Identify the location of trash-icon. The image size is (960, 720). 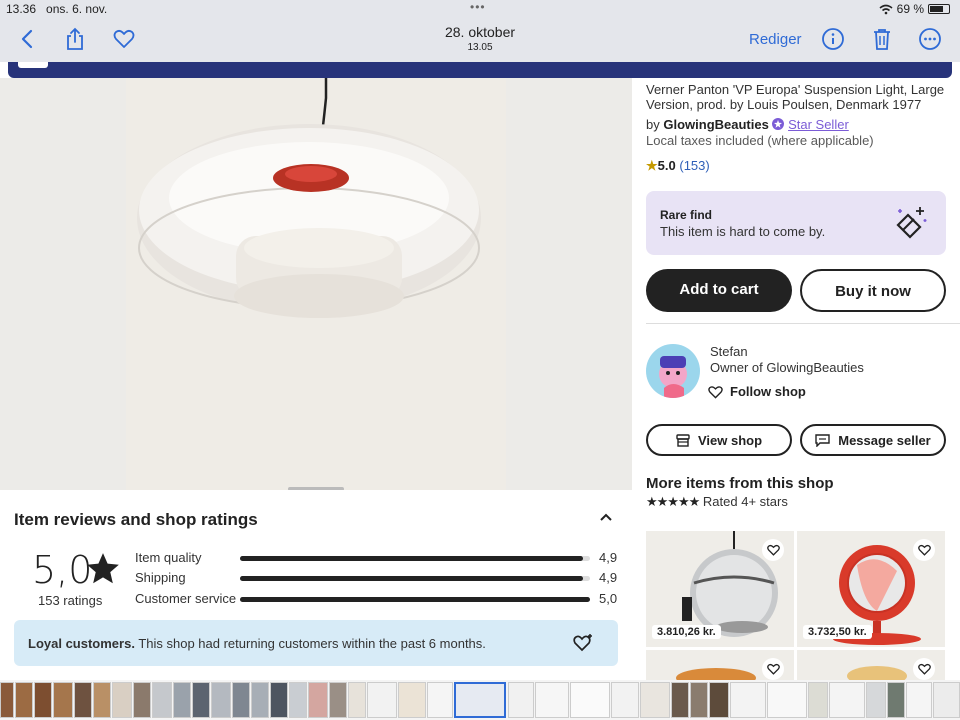
(882, 39).